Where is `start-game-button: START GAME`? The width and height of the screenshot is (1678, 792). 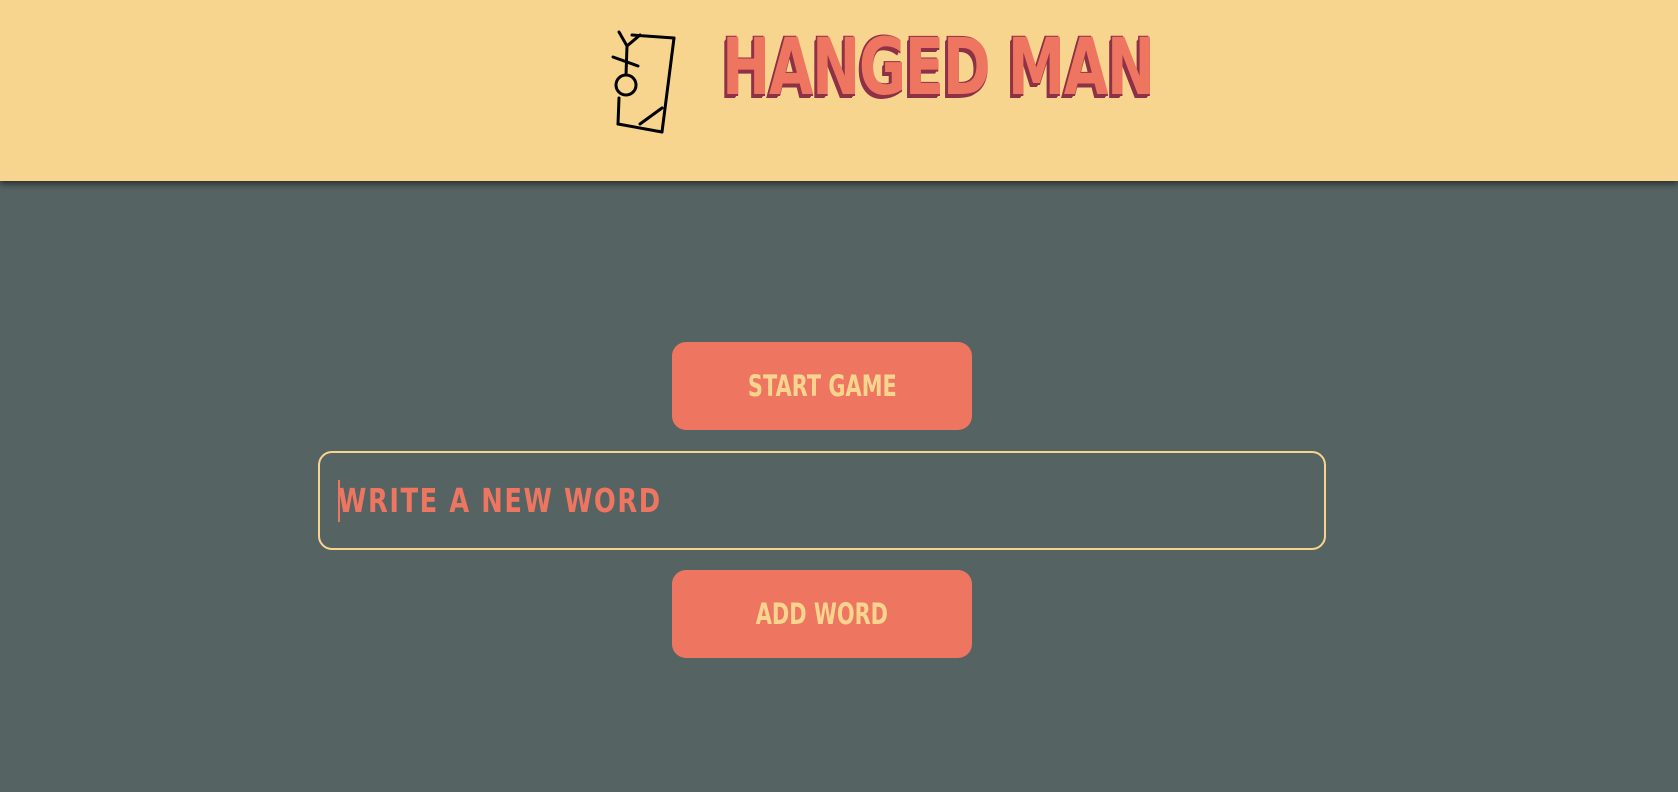 start-game-button: START GAME is located at coordinates (822, 386).